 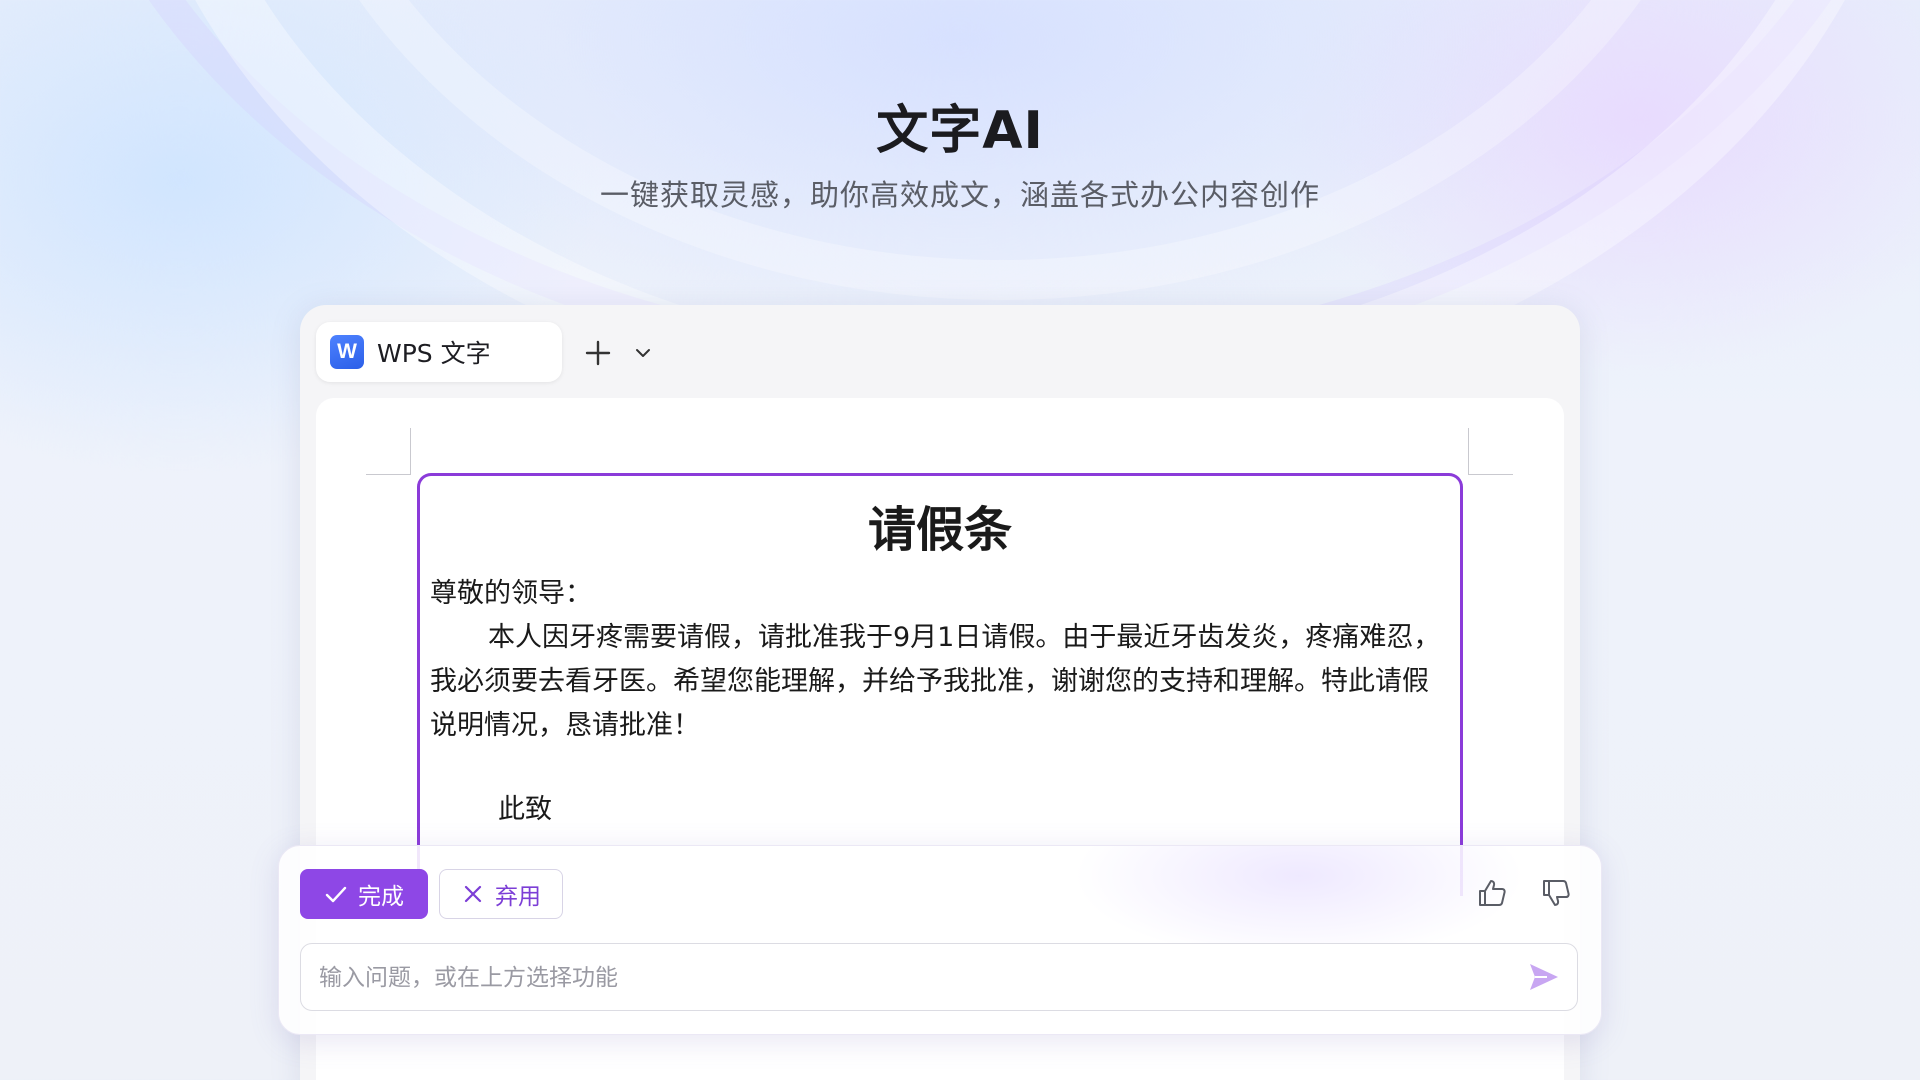 What do you see at coordinates (347, 352) in the screenshot?
I see `wps-writer-icon: W` at bounding box center [347, 352].